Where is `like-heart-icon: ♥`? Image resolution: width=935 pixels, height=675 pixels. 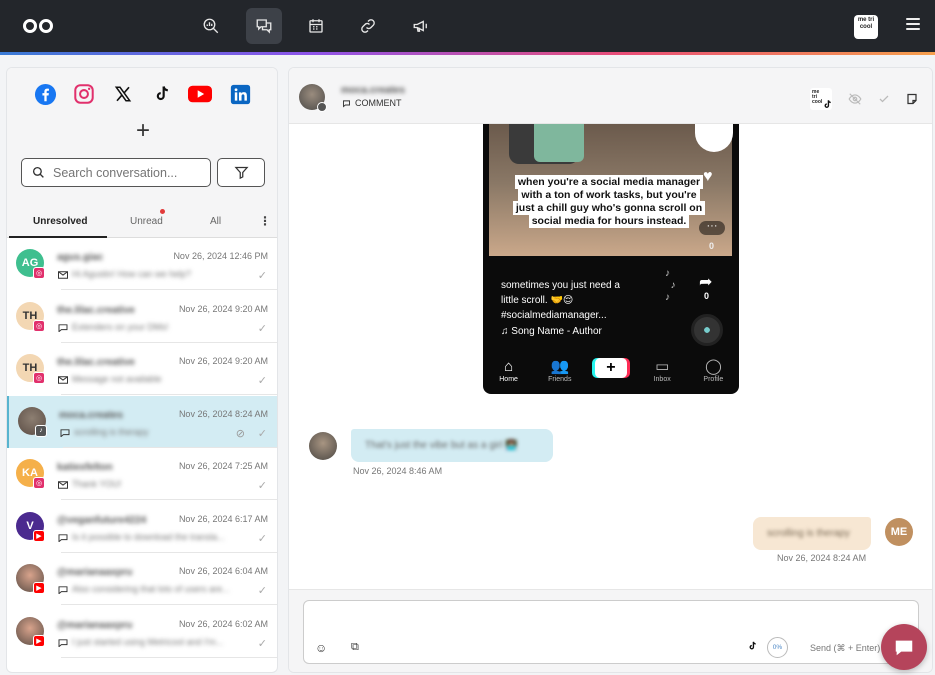 like-heart-icon: ♥ is located at coordinates (708, 176).